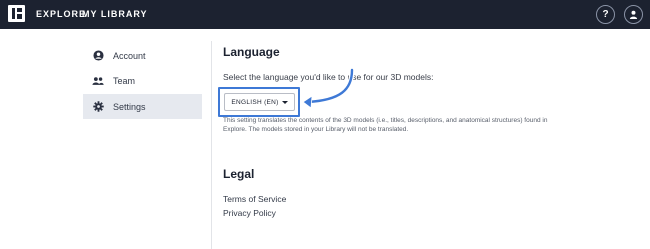 This screenshot has width=650, height=249. I want to click on sidebar-item-account: Account, so click(142, 55).